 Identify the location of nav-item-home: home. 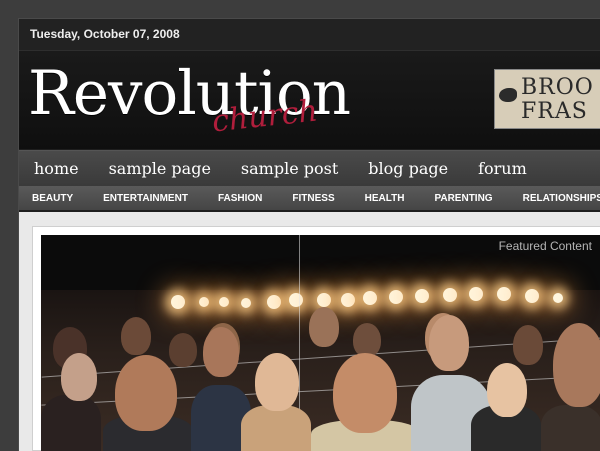
(56, 168).